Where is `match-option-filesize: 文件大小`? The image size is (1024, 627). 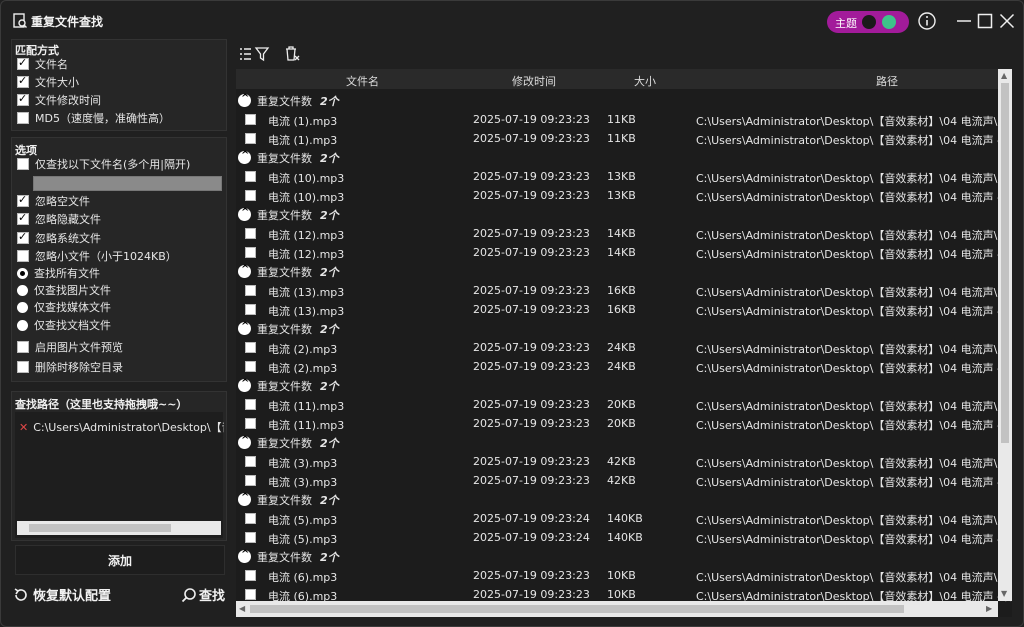
match-option-filesize: 文件大小 is located at coordinates (48, 82).